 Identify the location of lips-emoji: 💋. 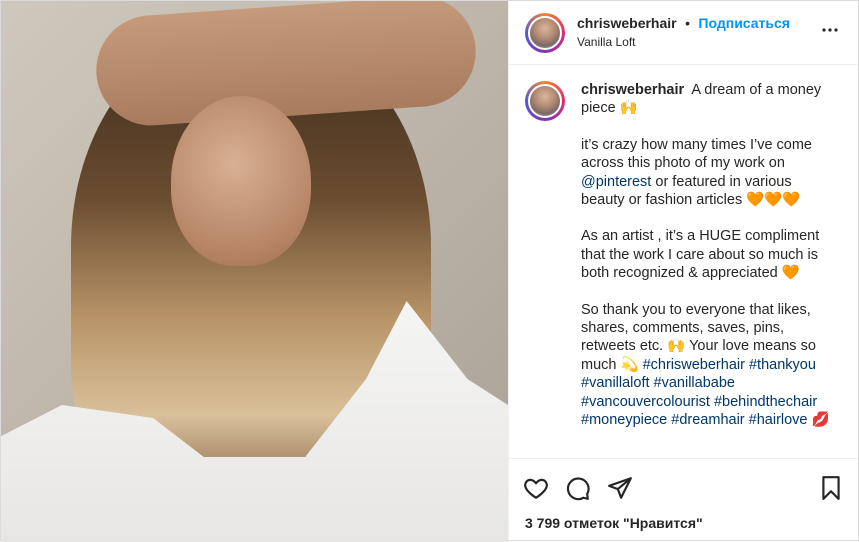
(820, 420).